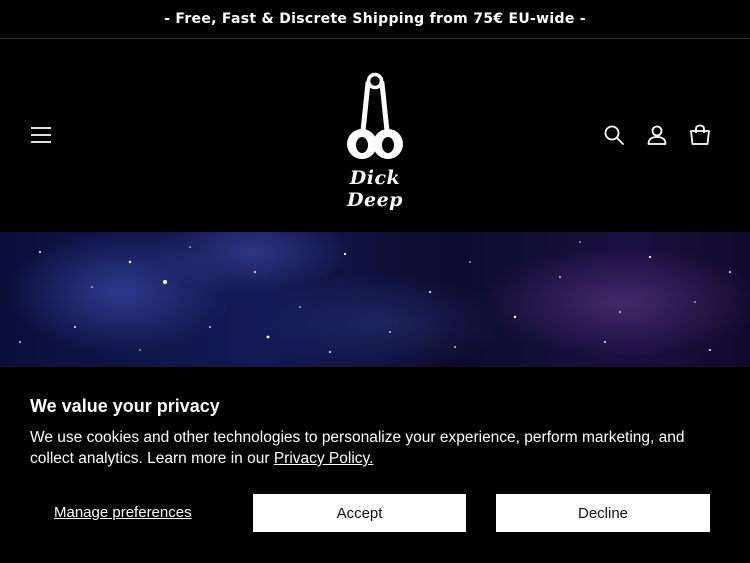  I want to click on hamburger-menu-icon, so click(41, 135).